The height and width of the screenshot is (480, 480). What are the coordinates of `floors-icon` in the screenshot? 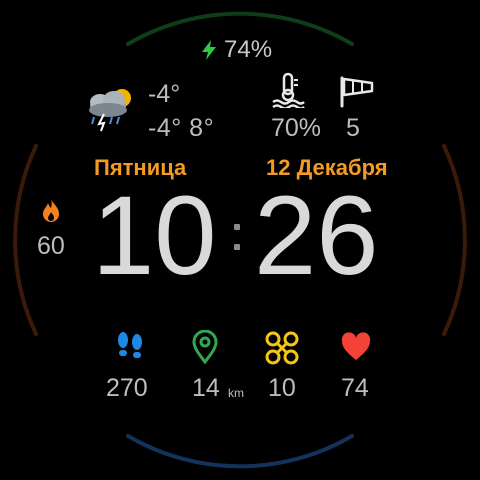 It's located at (282, 348).